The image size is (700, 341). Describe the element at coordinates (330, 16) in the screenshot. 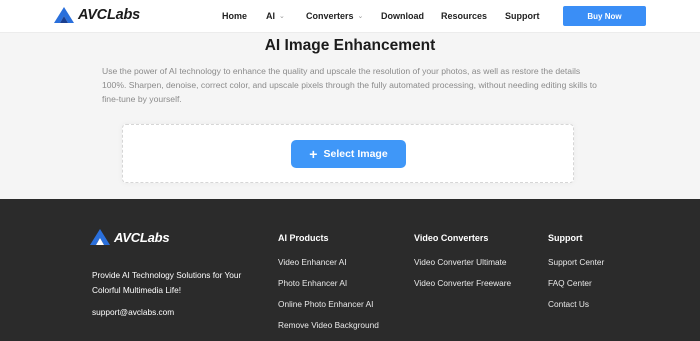

I see `nav-converters-label: Converters` at that location.